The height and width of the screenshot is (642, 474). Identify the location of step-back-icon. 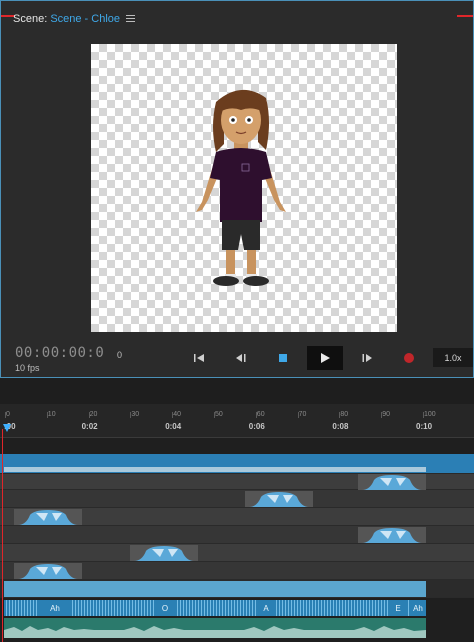
(241, 358).